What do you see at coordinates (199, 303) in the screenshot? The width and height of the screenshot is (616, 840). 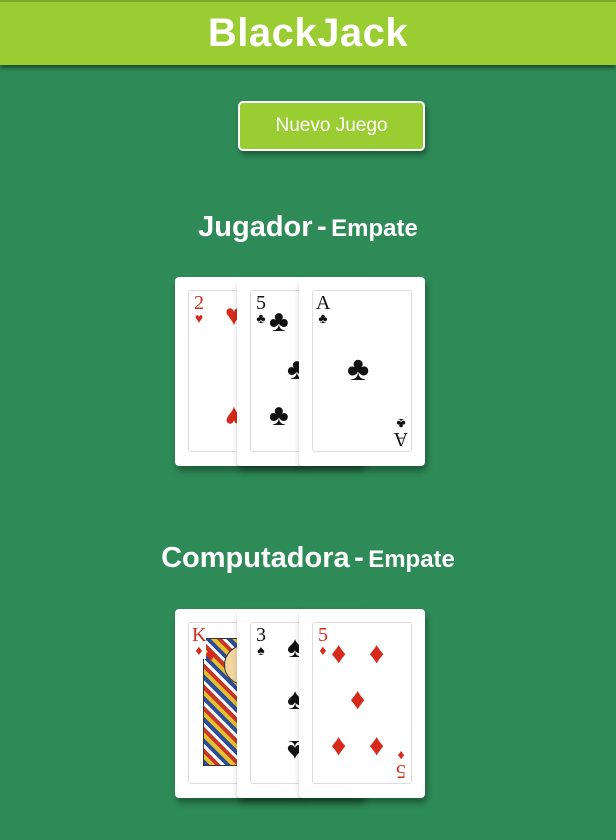 I see `card-rank: 2` at bounding box center [199, 303].